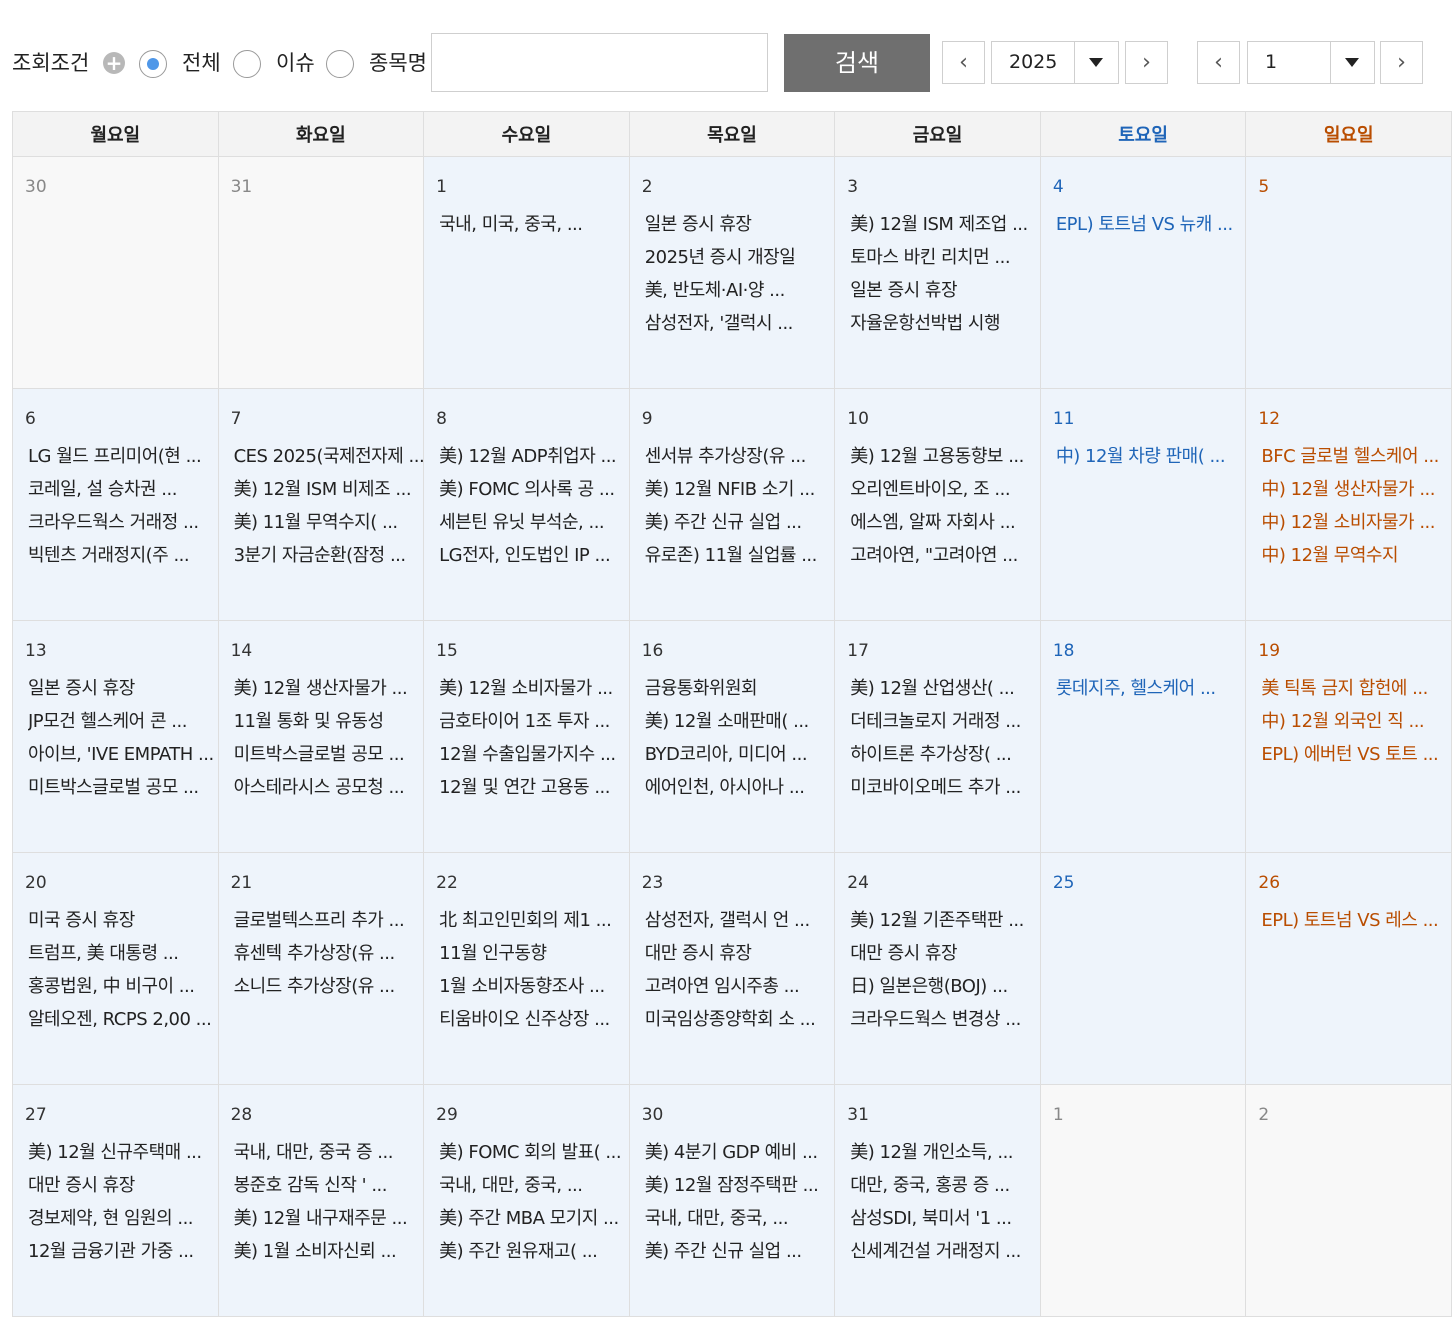 This screenshot has height=1319, width=1453. I want to click on event-link: 11월 통화 및 유동성, so click(329, 721).